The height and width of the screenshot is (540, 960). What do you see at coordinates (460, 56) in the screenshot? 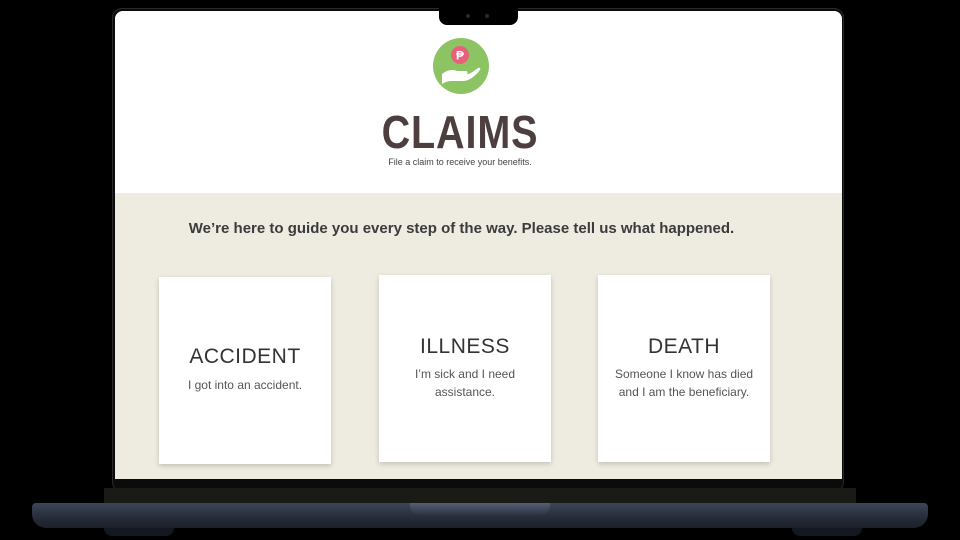
I see `coin-symbol: ₱` at bounding box center [460, 56].